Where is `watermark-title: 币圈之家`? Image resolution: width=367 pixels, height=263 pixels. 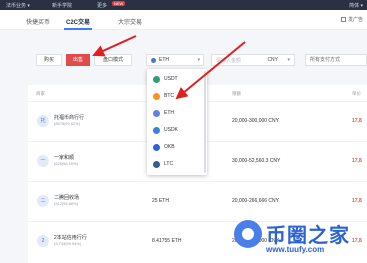
watermark-title: 币圈之家 is located at coordinates (308, 236).